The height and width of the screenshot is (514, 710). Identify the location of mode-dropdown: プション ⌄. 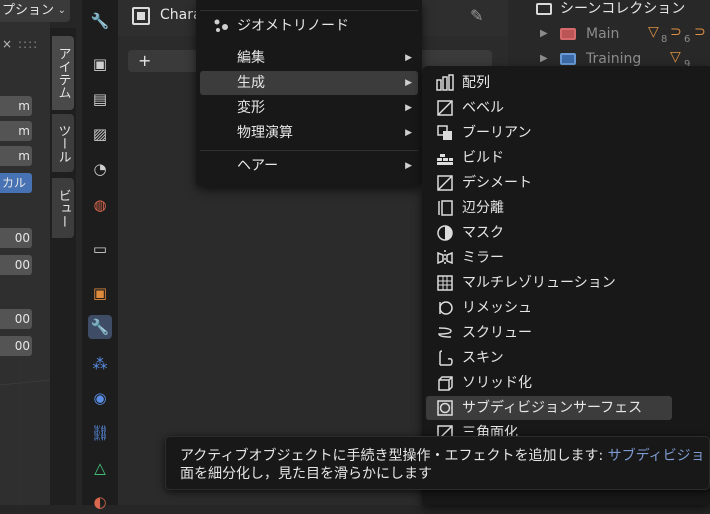
(35, 11).